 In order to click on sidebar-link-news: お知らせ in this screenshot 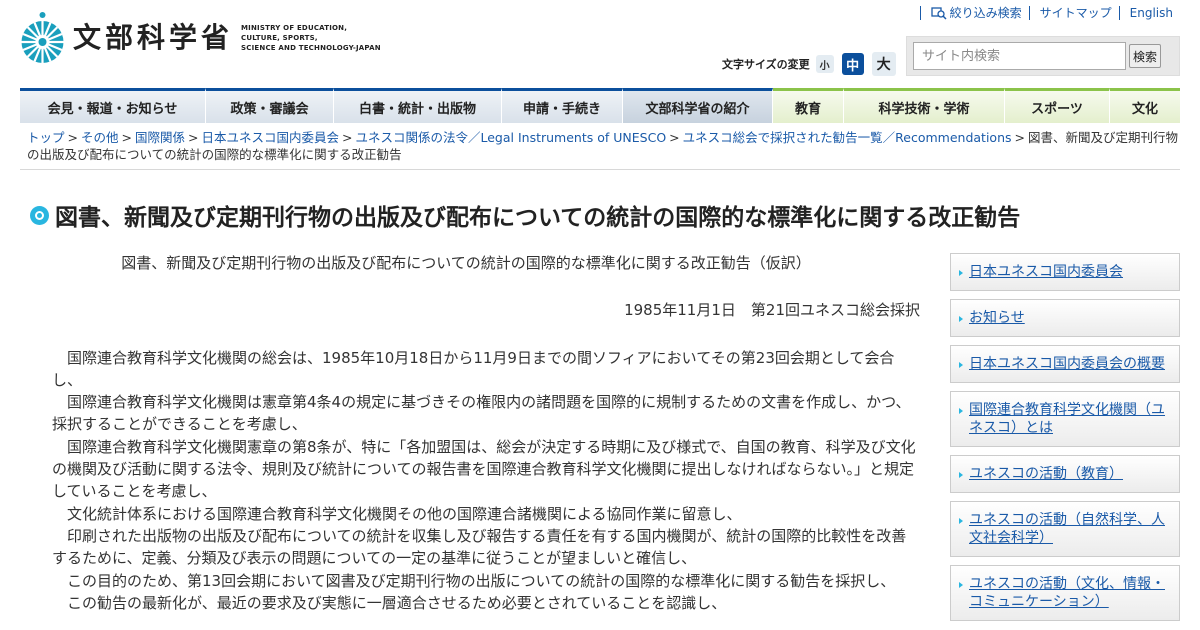, I will do `click(997, 318)`.